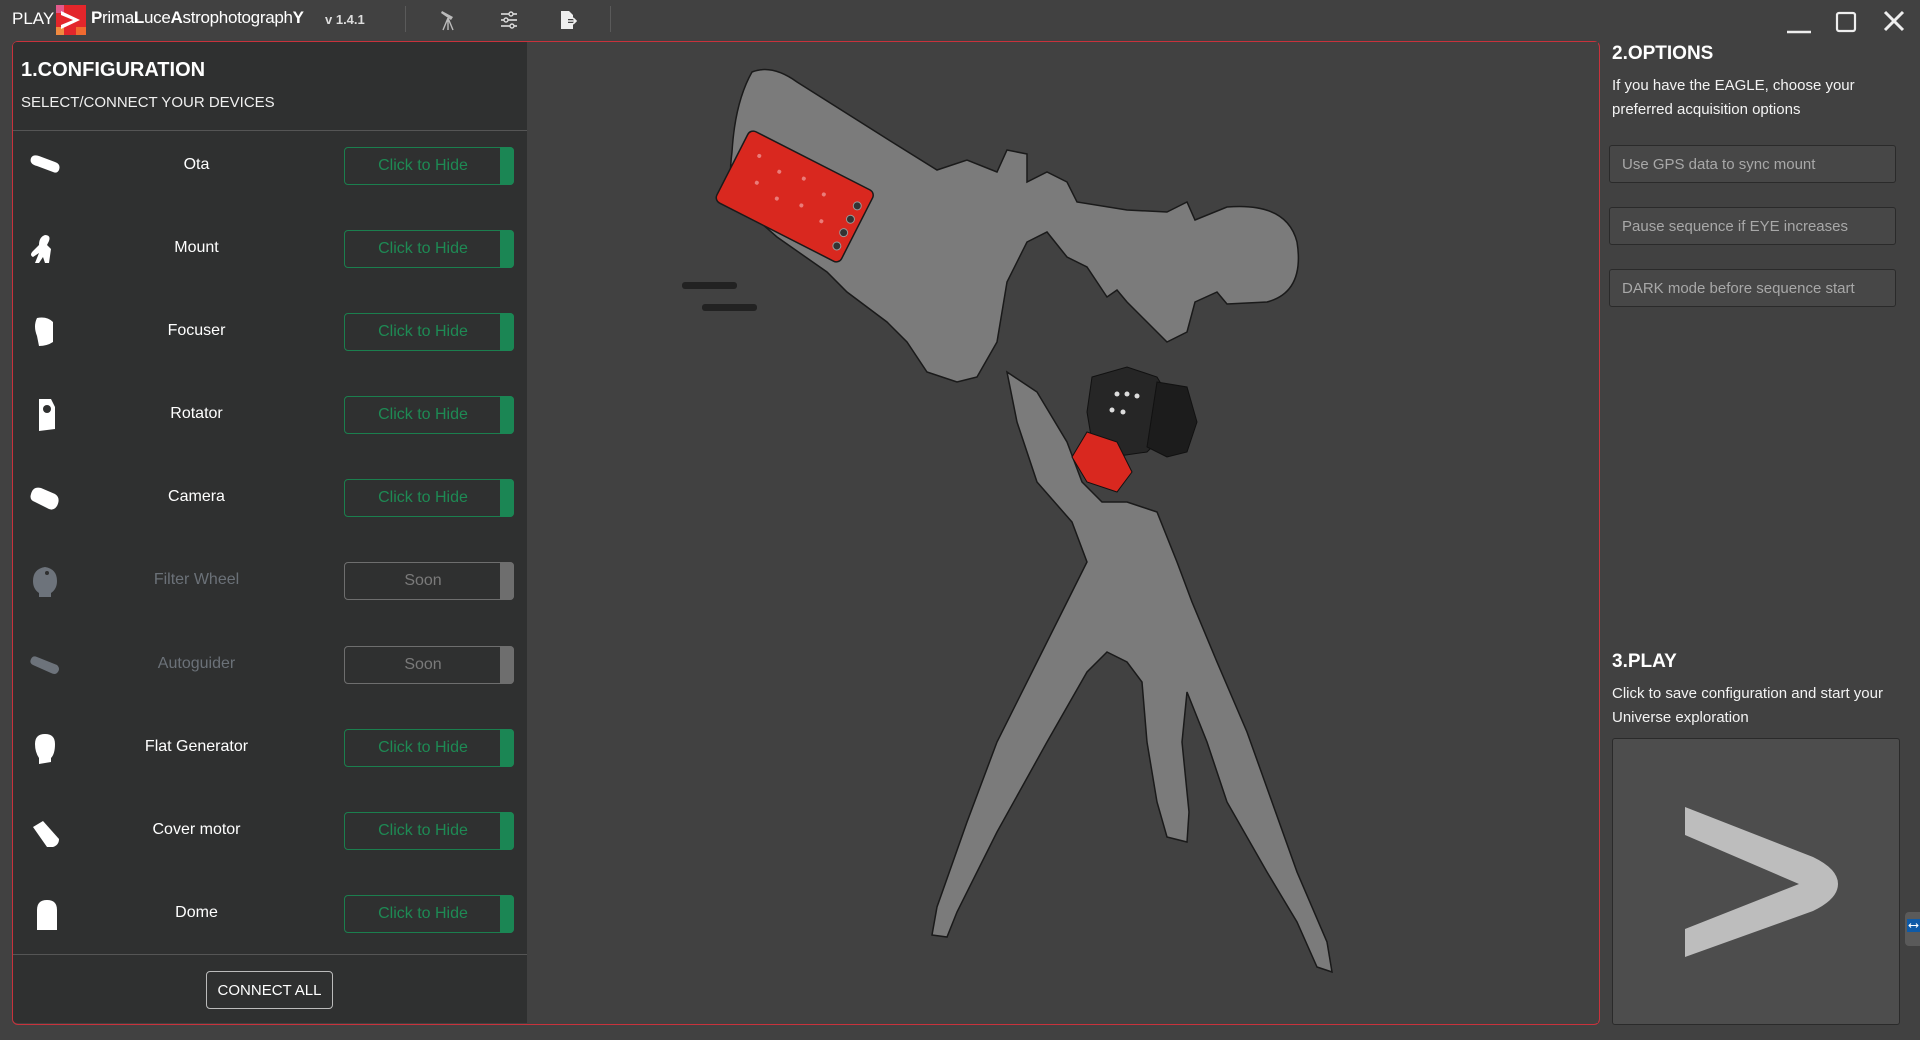 The image size is (1920, 1040). Describe the element at coordinates (33, 18) in the screenshot. I see `app-mode-label: PLAY` at that location.